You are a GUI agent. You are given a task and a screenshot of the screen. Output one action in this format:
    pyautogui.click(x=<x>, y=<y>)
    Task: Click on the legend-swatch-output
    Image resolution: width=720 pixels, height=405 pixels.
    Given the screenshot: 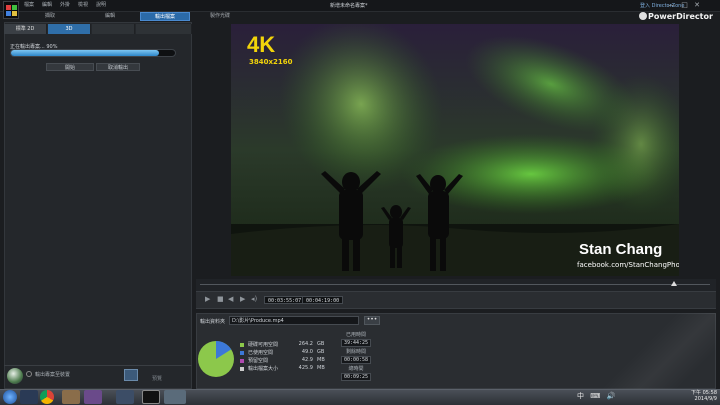 What is the action you would take?
    pyautogui.click(x=242, y=369)
    